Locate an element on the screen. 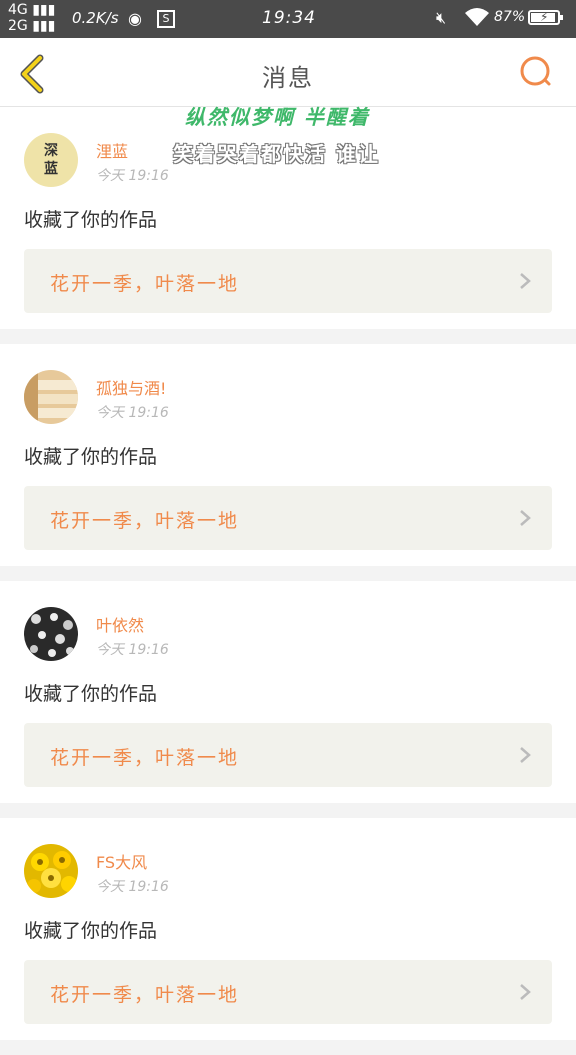 This screenshot has width=576, height=1055. username: FS大风 is located at coordinates (121, 861).